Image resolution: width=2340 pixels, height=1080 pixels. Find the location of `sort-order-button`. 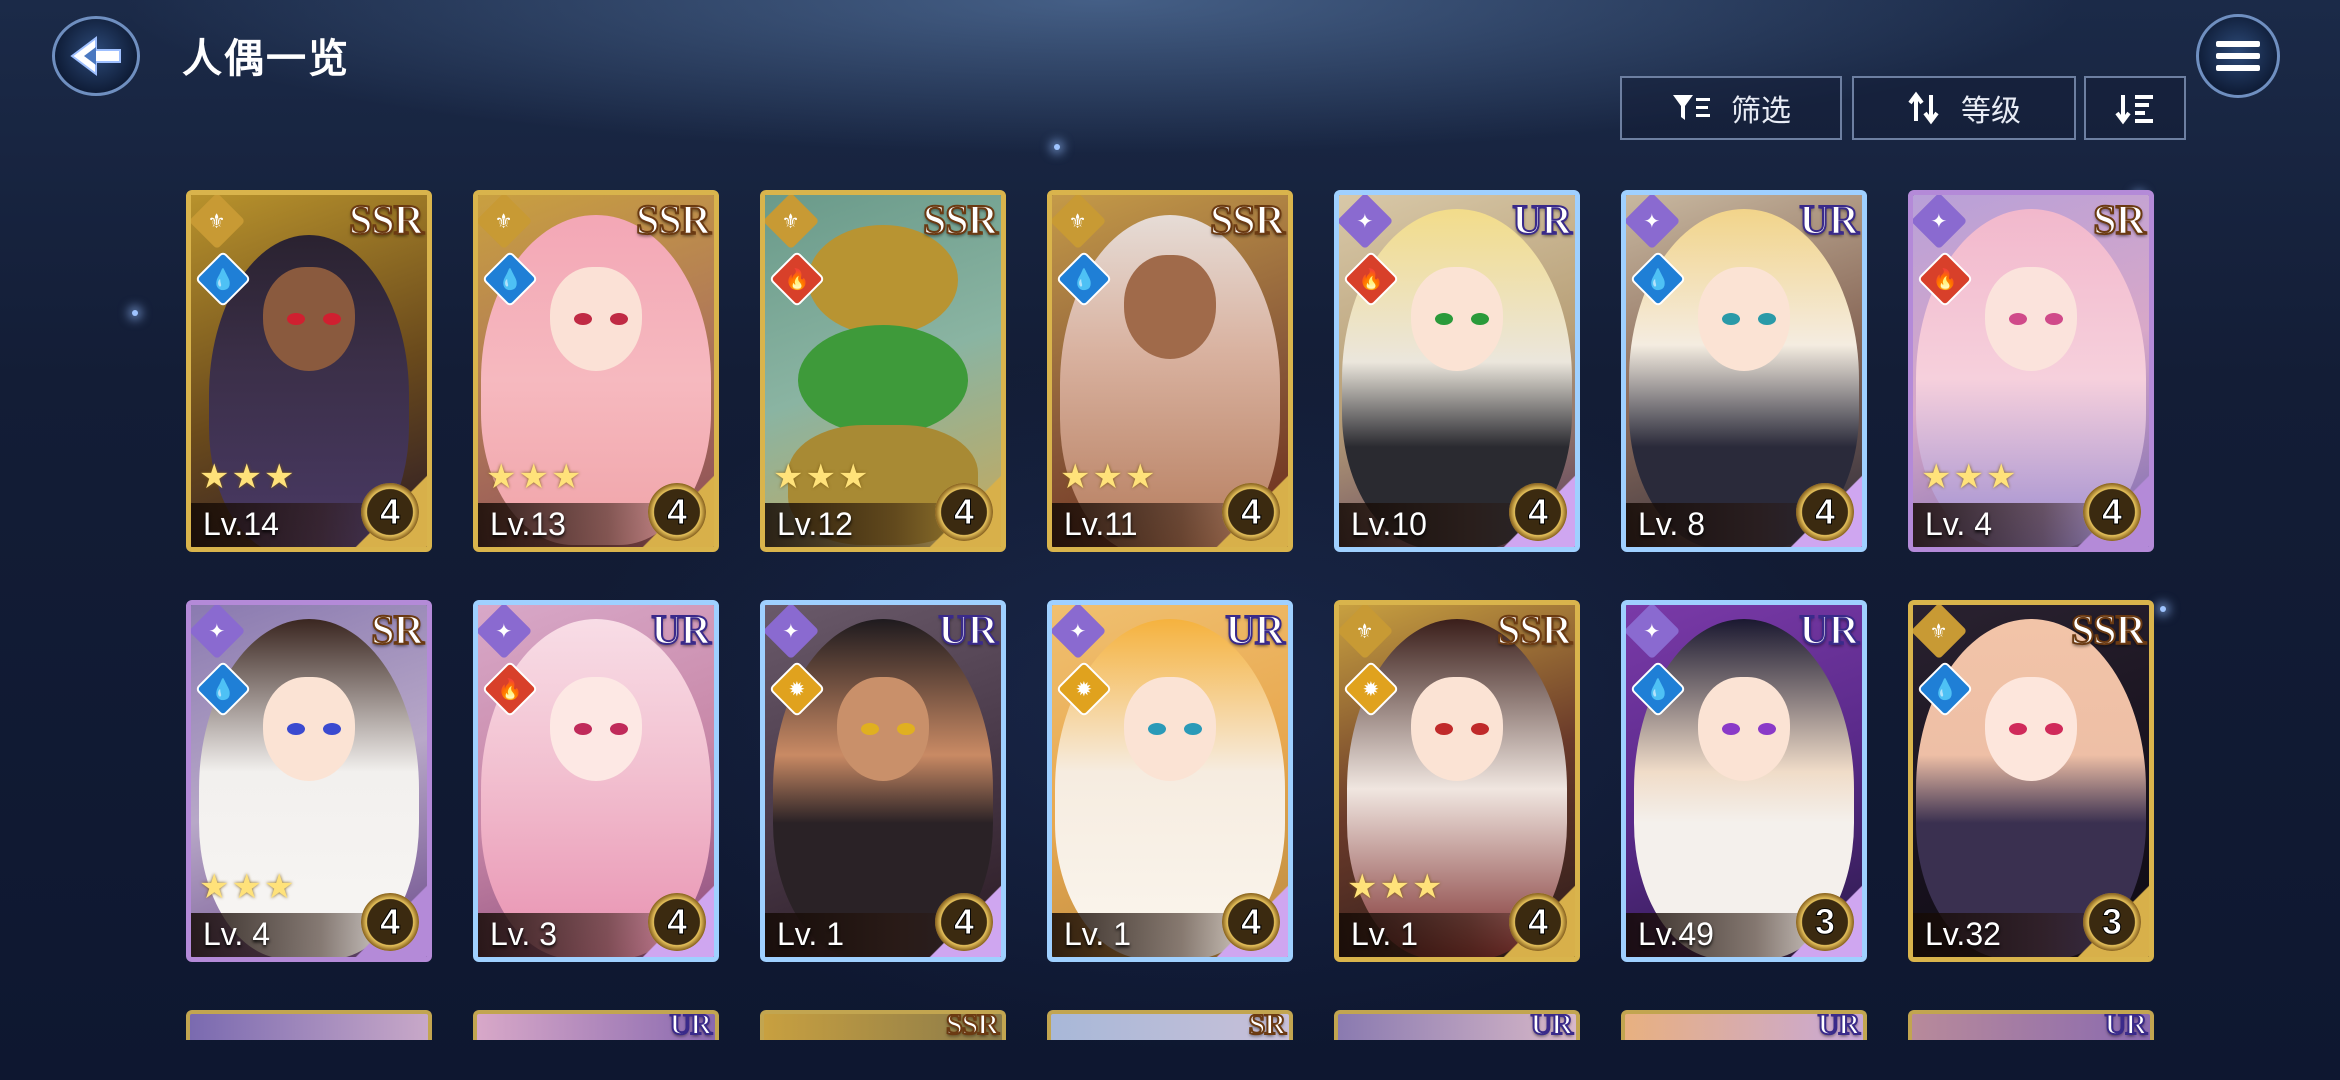

sort-order-button is located at coordinates (2135, 108).